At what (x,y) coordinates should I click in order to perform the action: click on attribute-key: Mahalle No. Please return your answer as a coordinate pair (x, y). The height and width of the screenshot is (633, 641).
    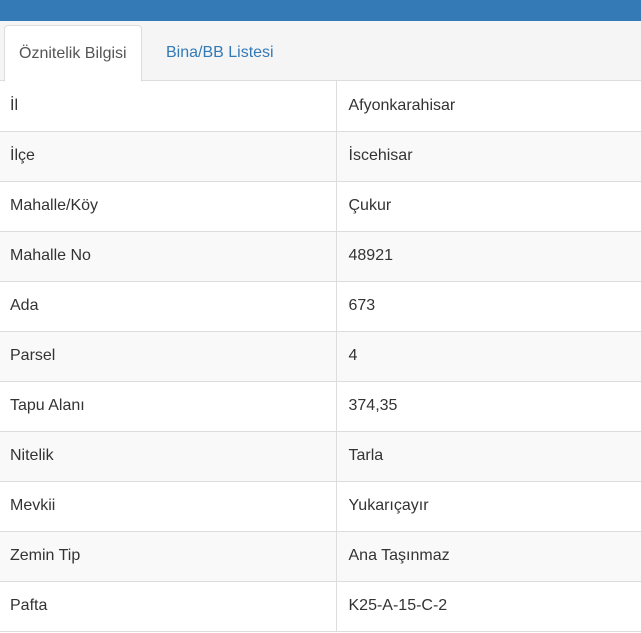
    Looking at the image, I should click on (168, 256).